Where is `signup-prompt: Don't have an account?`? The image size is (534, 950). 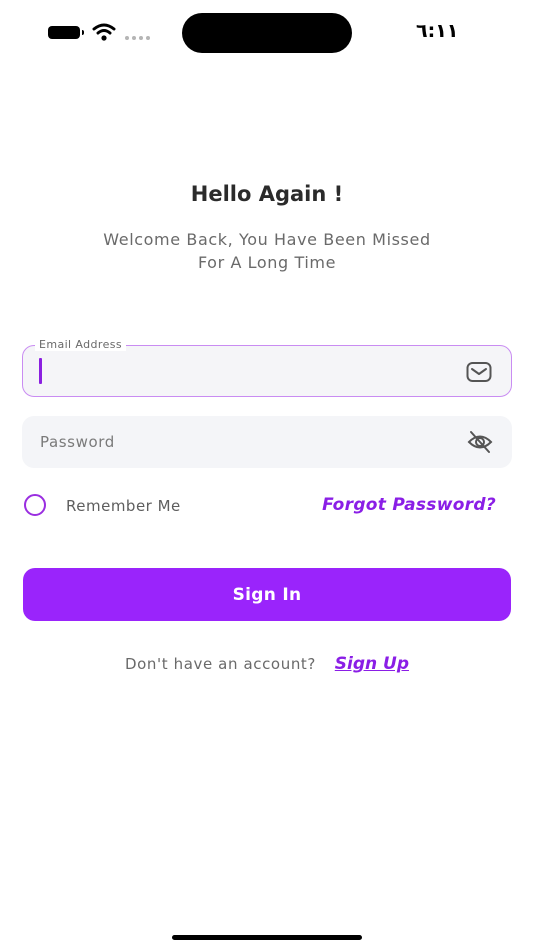 signup-prompt: Don't have an account? is located at coordinates (220, 664).